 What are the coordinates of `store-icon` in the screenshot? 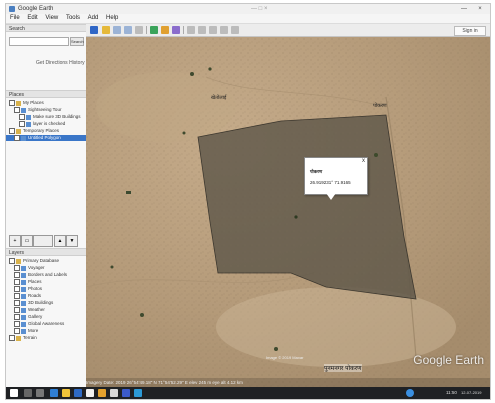 It's located at (78, 393).